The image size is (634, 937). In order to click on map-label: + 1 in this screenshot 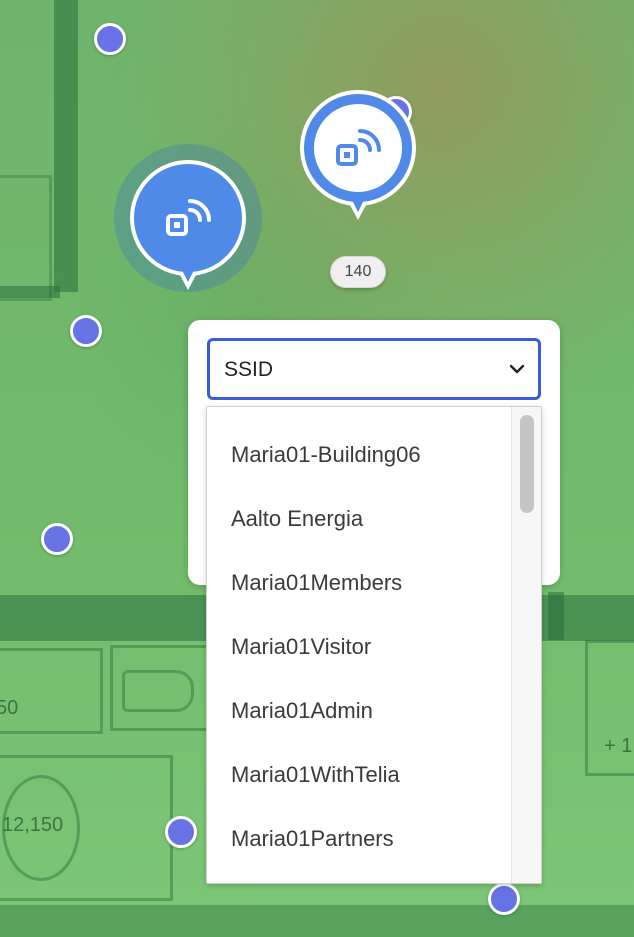, I will do `click(618, 746)`.